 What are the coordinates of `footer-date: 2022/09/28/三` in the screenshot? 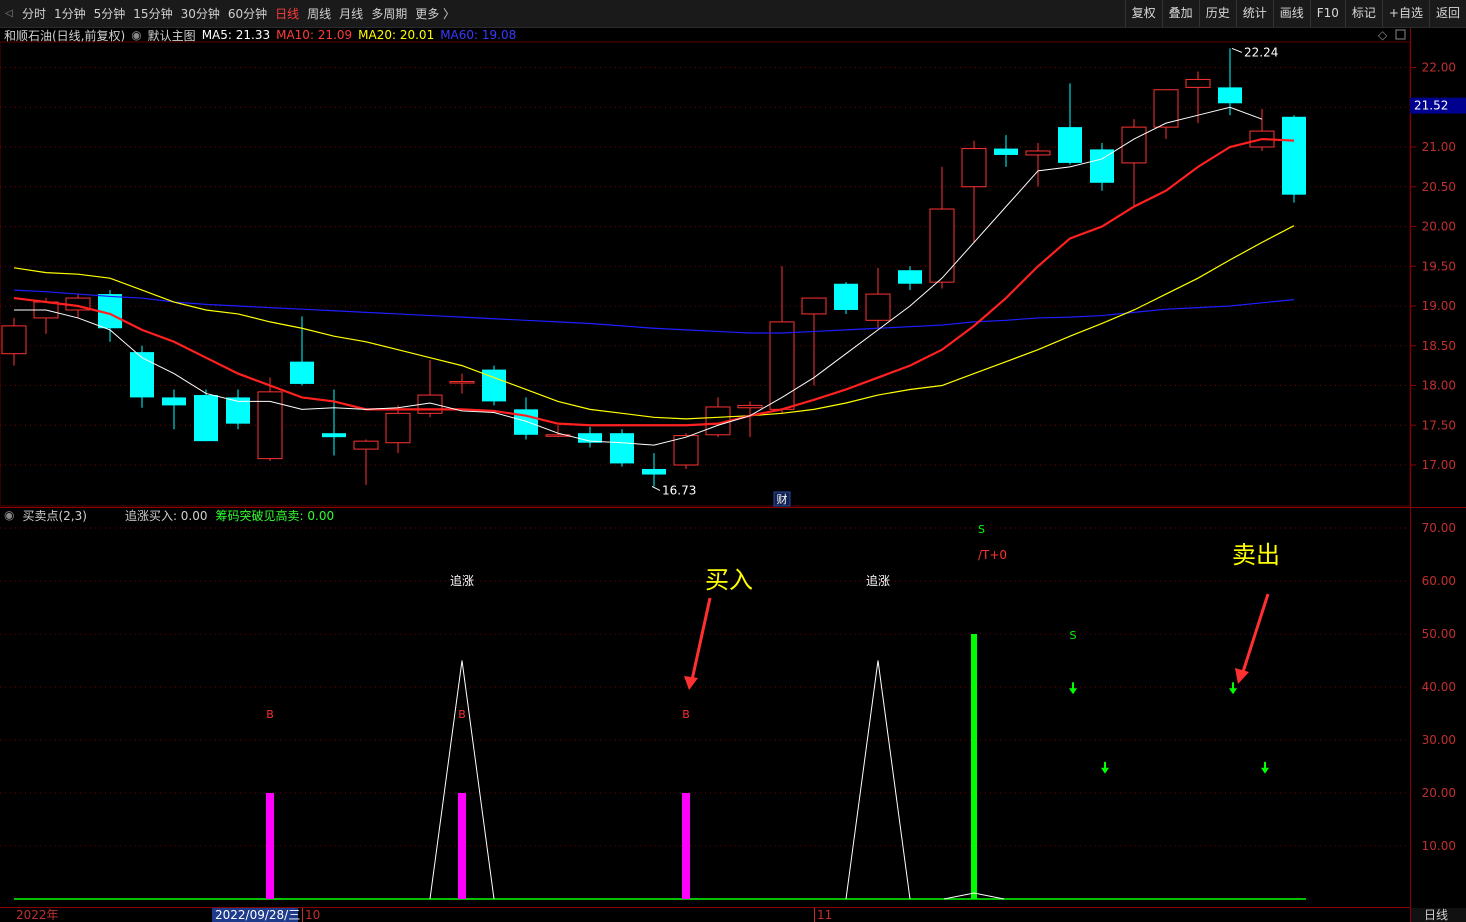 It's located at (257, 915).